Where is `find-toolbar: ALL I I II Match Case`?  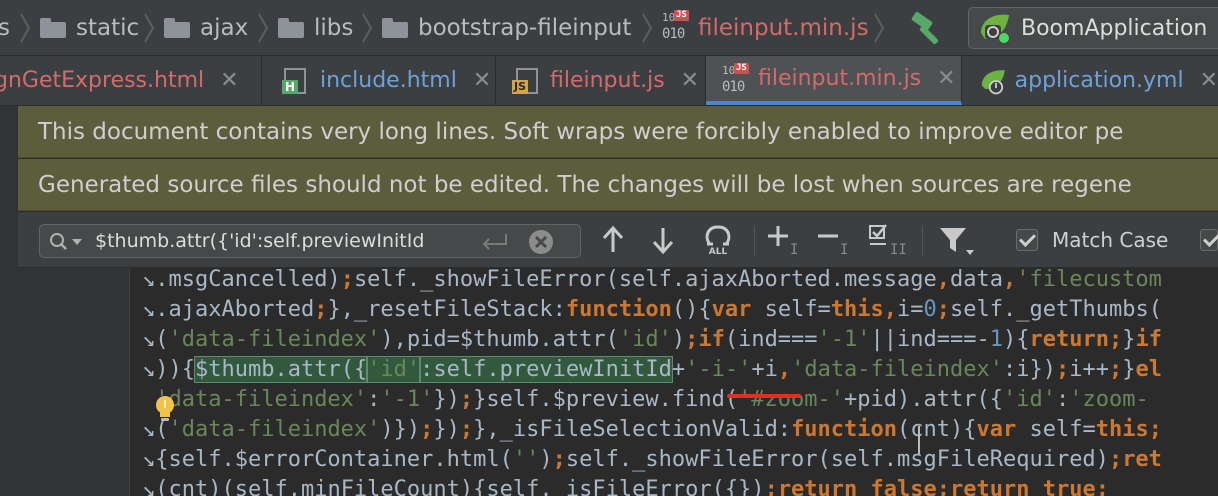 find-toolbar: ALL I I II Match Case is located at coordinates (618, 240).